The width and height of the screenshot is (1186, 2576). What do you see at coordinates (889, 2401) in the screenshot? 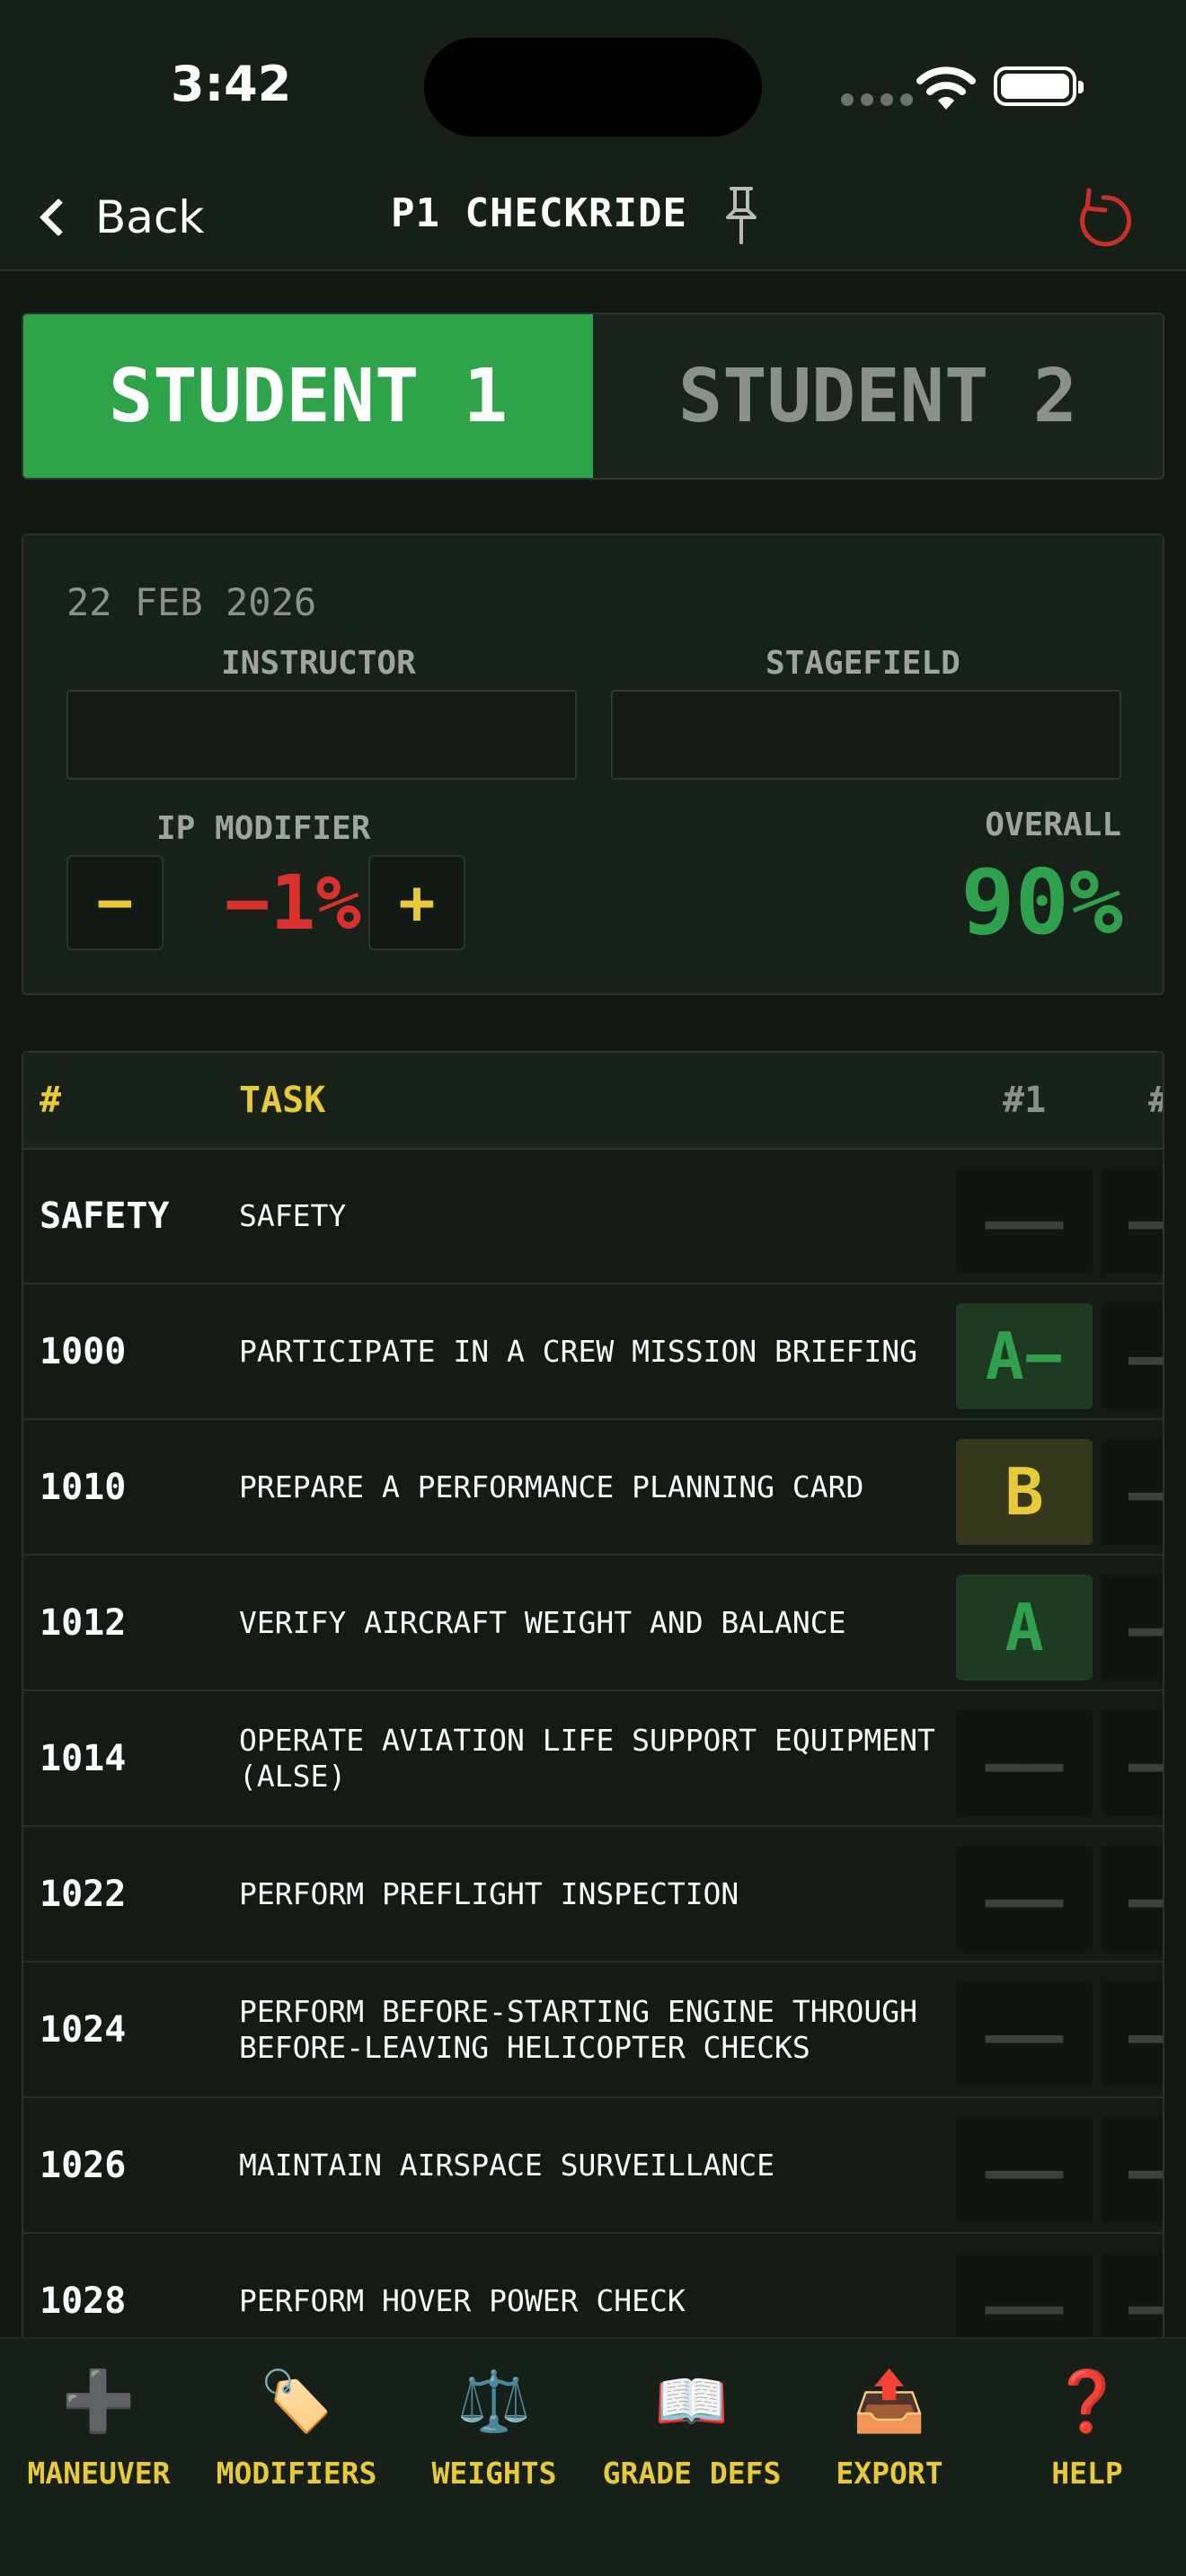
I see `outbox-tray-icon: 📤` at bounding box center [889, 2401].